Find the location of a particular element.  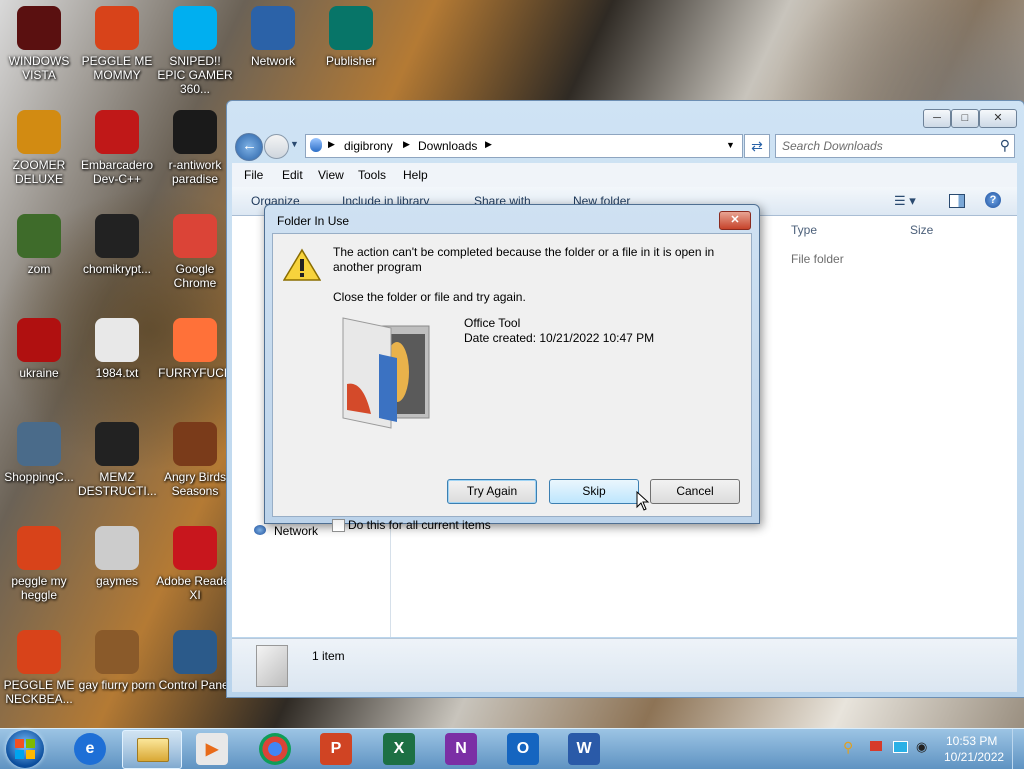

menu-tools: Tools is located at coordinates (372, 175).